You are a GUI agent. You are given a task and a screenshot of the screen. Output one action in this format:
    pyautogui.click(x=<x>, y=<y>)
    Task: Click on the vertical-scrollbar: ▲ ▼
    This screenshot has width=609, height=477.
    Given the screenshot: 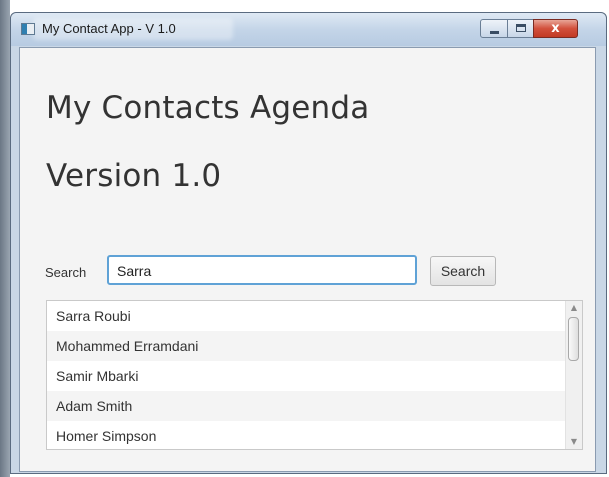 What is the action you would take?
    pyautogui.click(x=573, y=375)
    